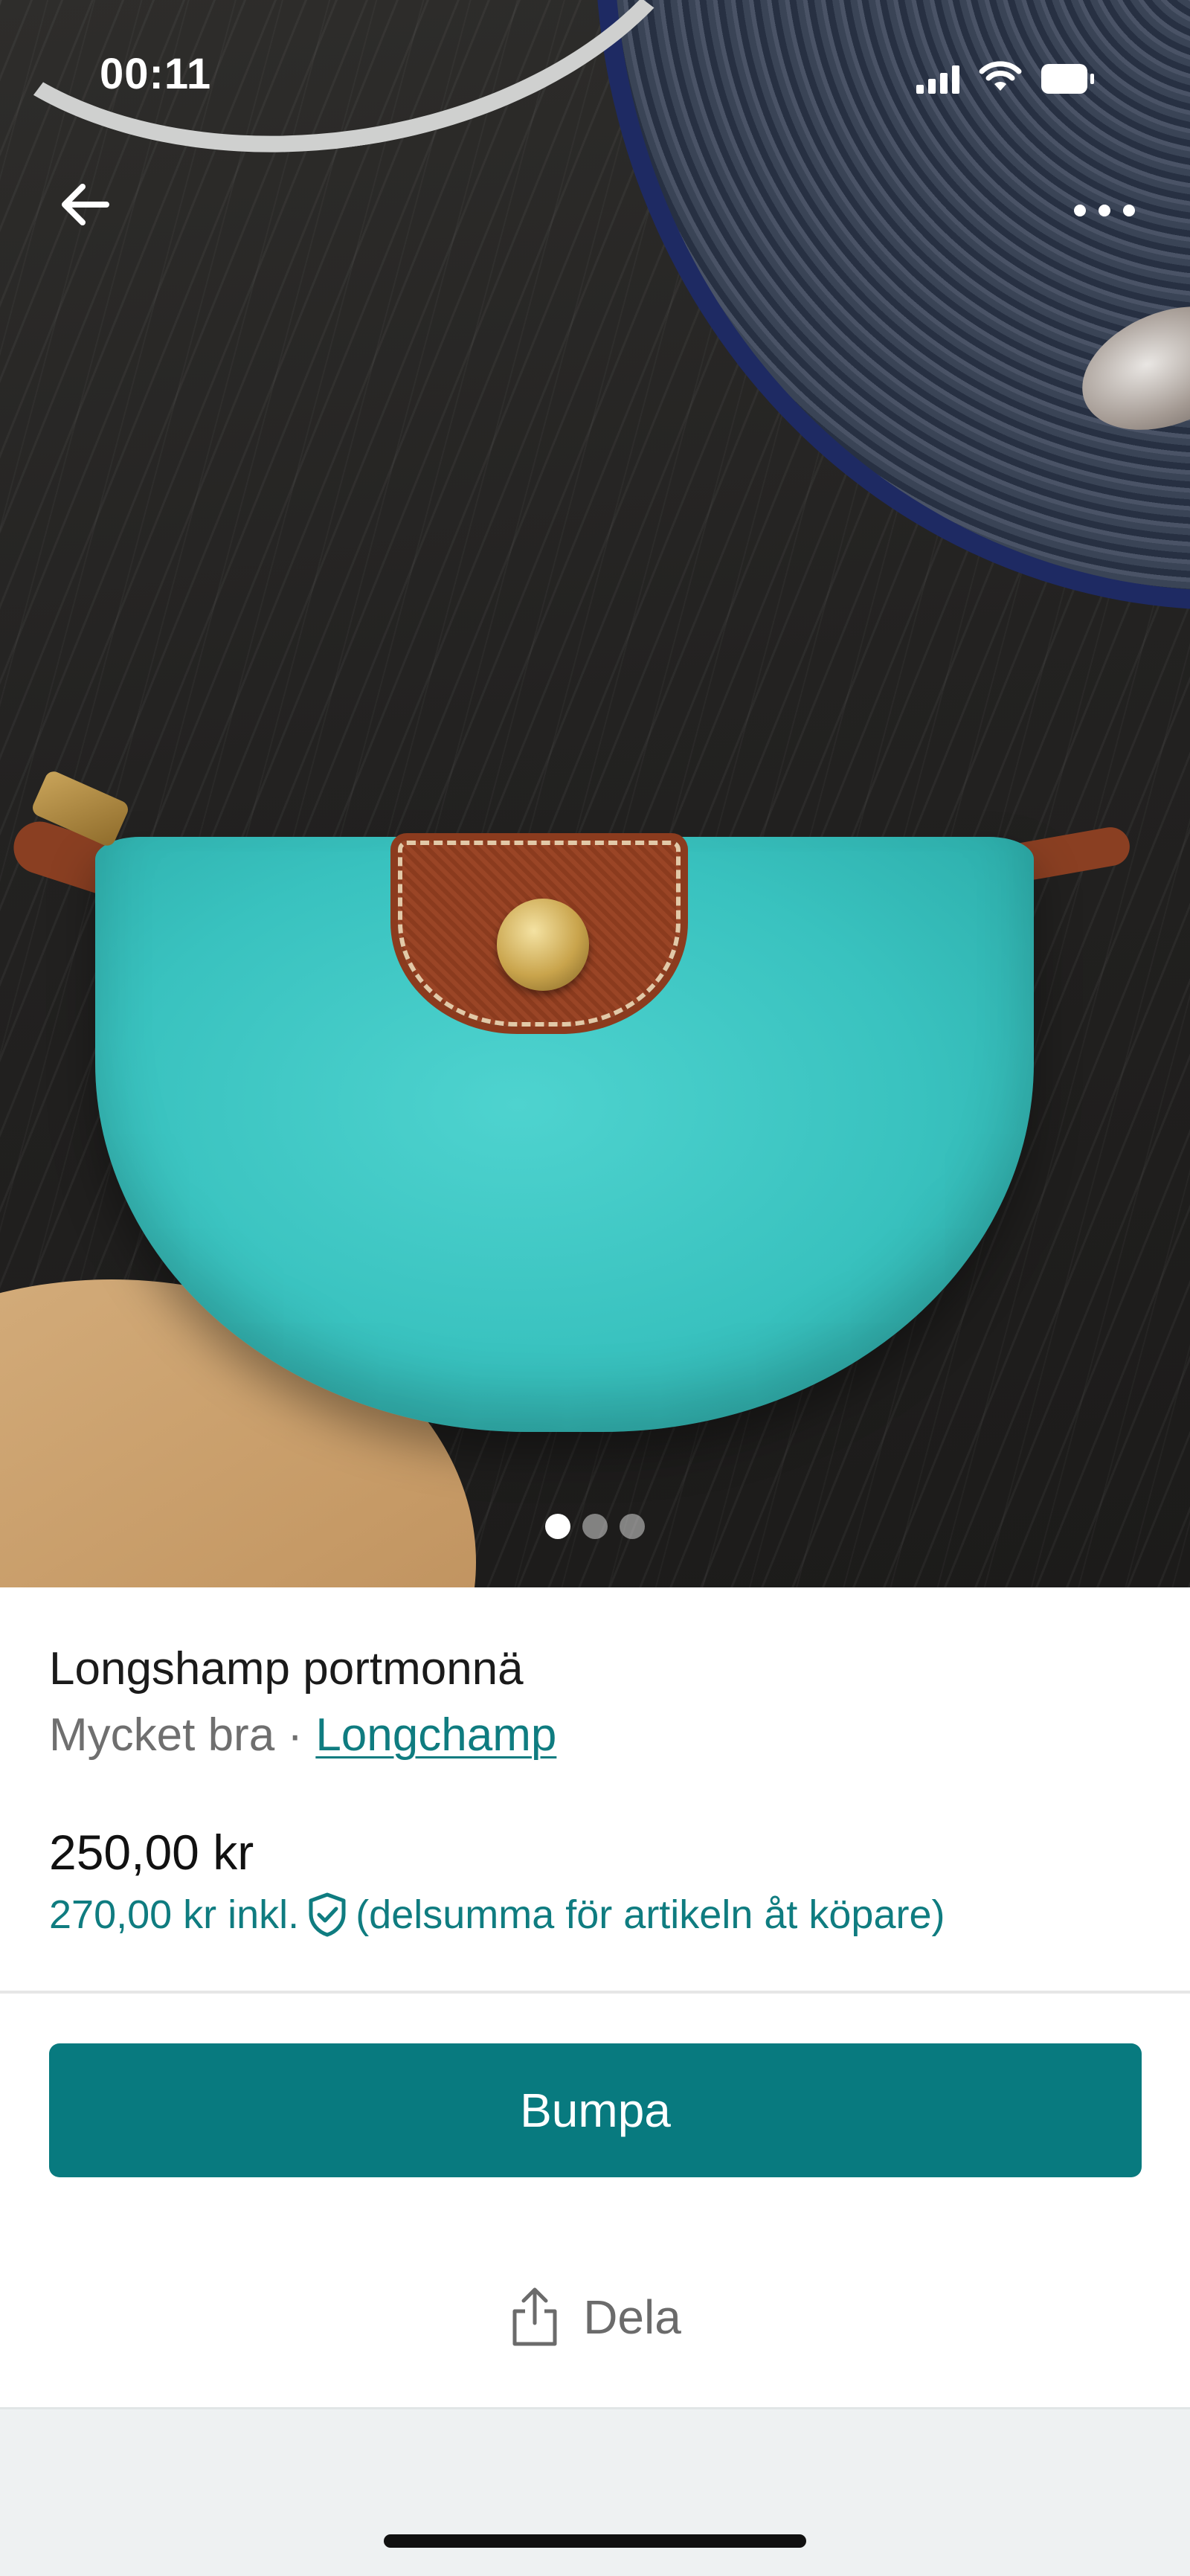 The image size is (1190, 2576). What do you see at coordinates (162, 1735) in the screenshot?
I see `listing-condition: Mycket bra` at bounding box center [162, 1735].